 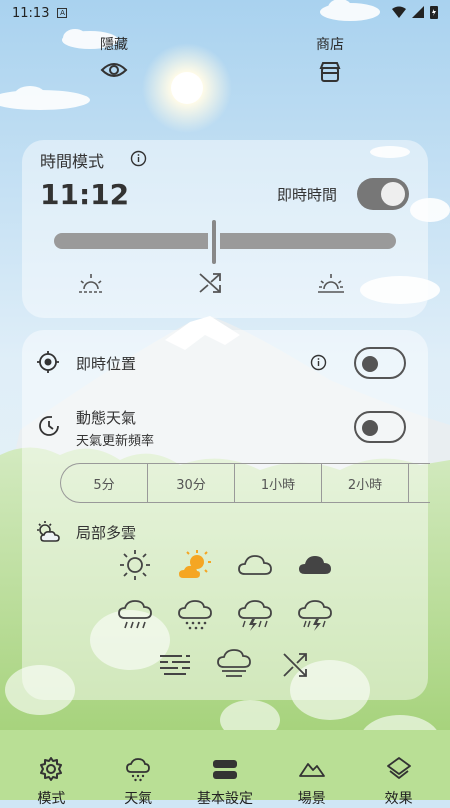 I want to click on nav-basic-settings: 基本設定, so click(x=225, y=763).